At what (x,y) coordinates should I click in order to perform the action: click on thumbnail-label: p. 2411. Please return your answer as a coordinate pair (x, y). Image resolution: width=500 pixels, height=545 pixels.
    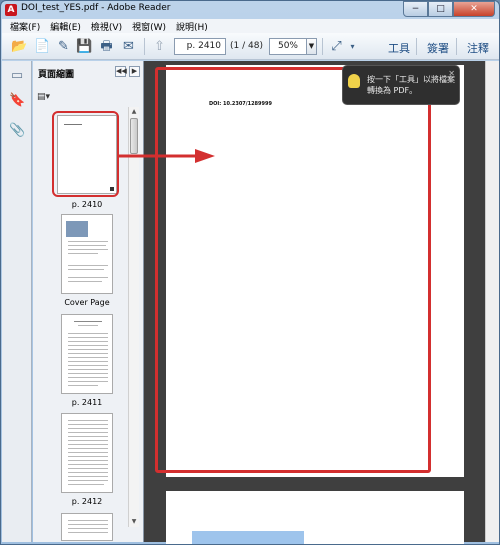
    Looking at the image, I should click on (87, 402).